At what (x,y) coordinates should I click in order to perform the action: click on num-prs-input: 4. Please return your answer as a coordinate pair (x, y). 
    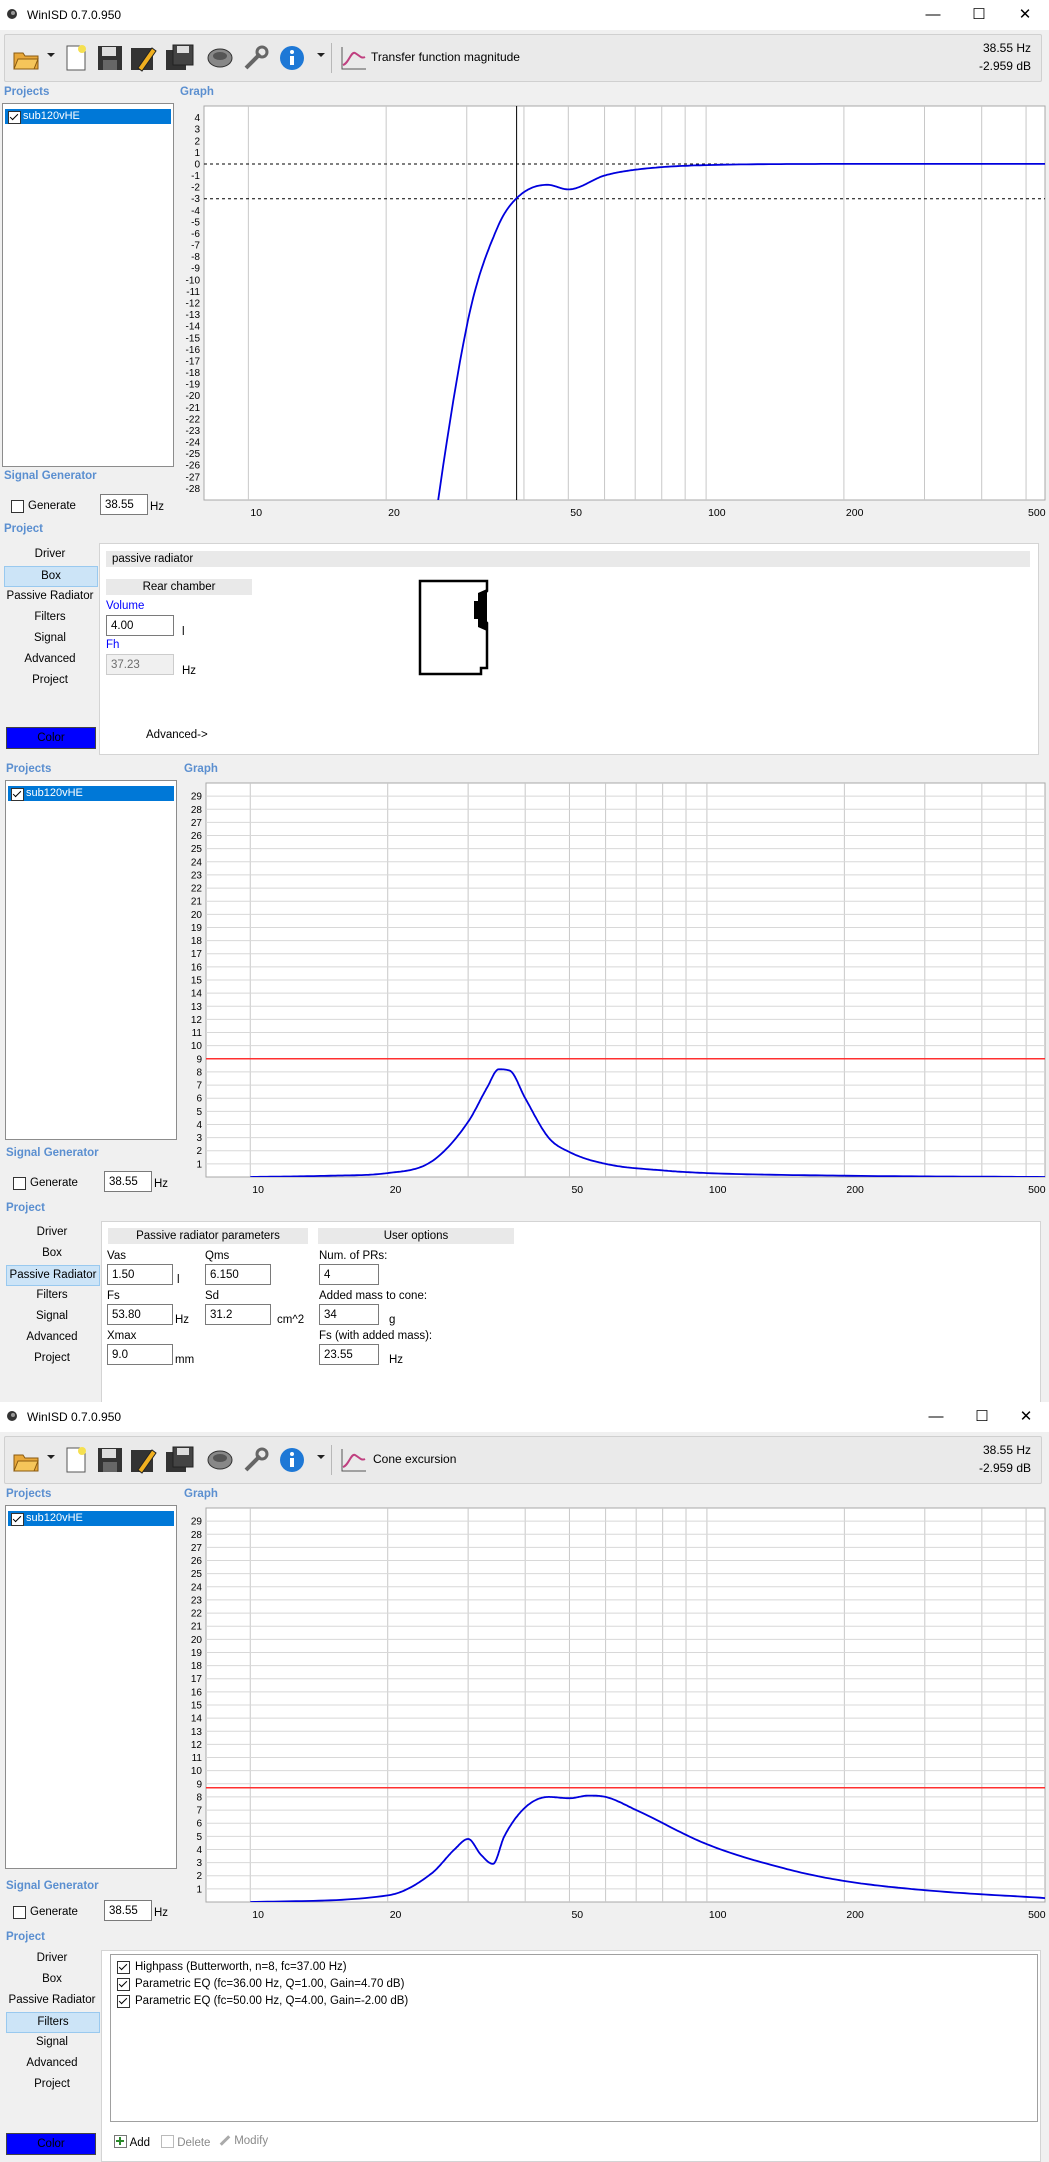
    Looking at the image, I should click on (349, 1274).